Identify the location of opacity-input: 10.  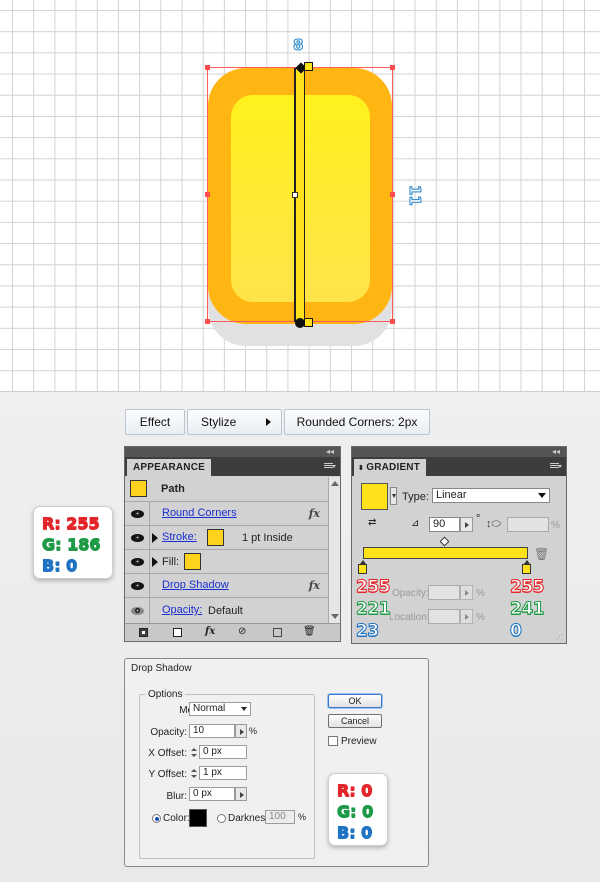
(212, 731).